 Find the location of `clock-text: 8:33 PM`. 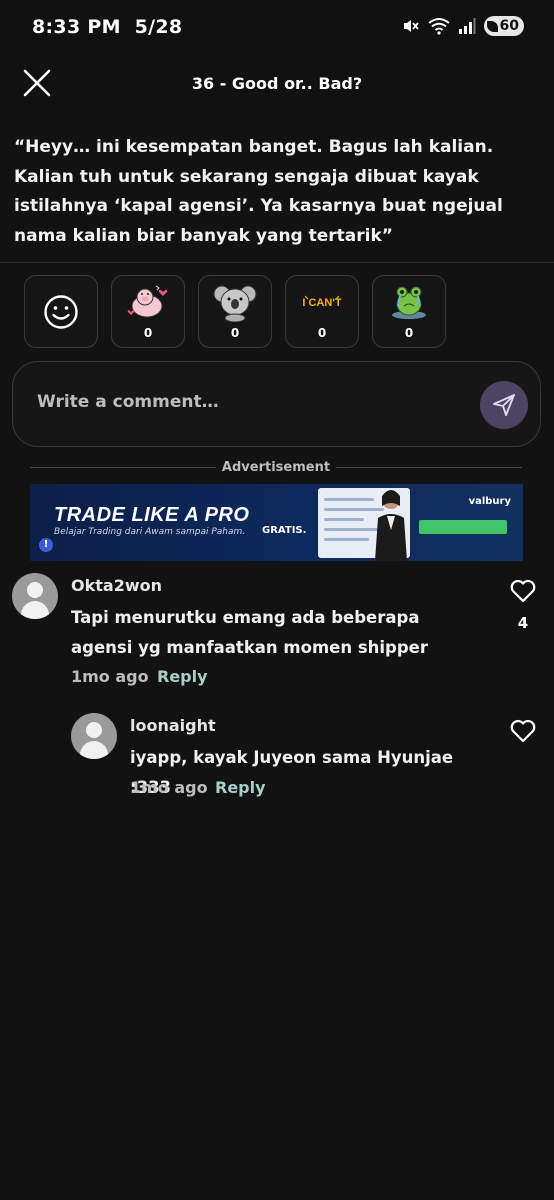

clock-text: 8:33 PM is located at coordinates (76, 27).